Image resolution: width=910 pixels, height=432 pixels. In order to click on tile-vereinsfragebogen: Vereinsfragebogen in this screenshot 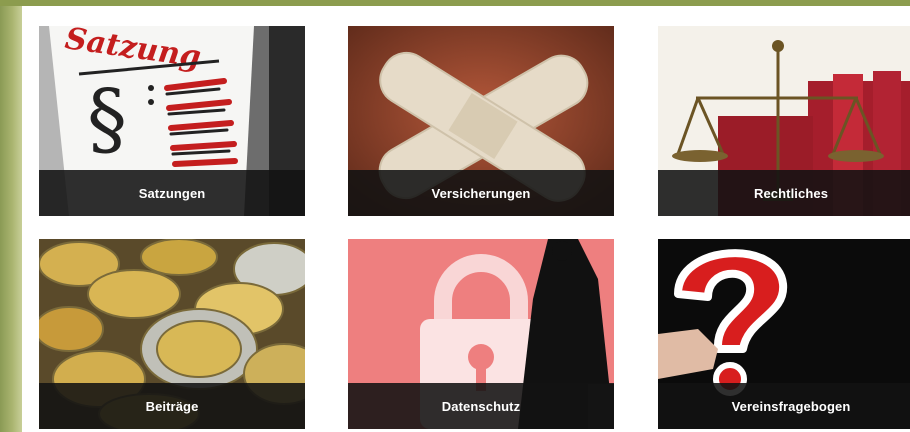, I will do `click(784, 334)`.